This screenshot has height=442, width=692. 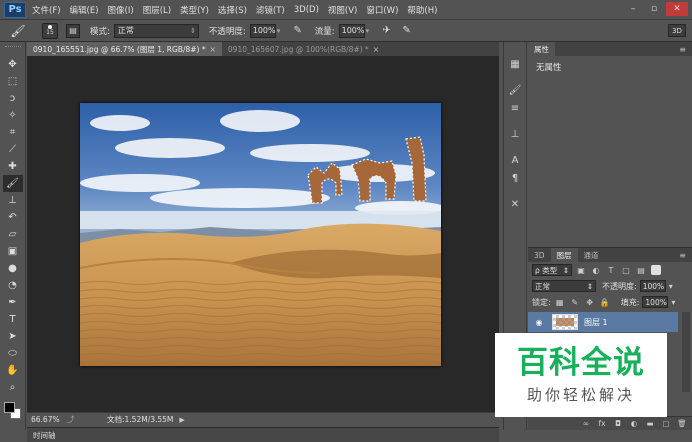 What do you see at coordinates (351, 30) in the screenshot?
I see `flow-input: 100%` at bounding box center [351, 30].